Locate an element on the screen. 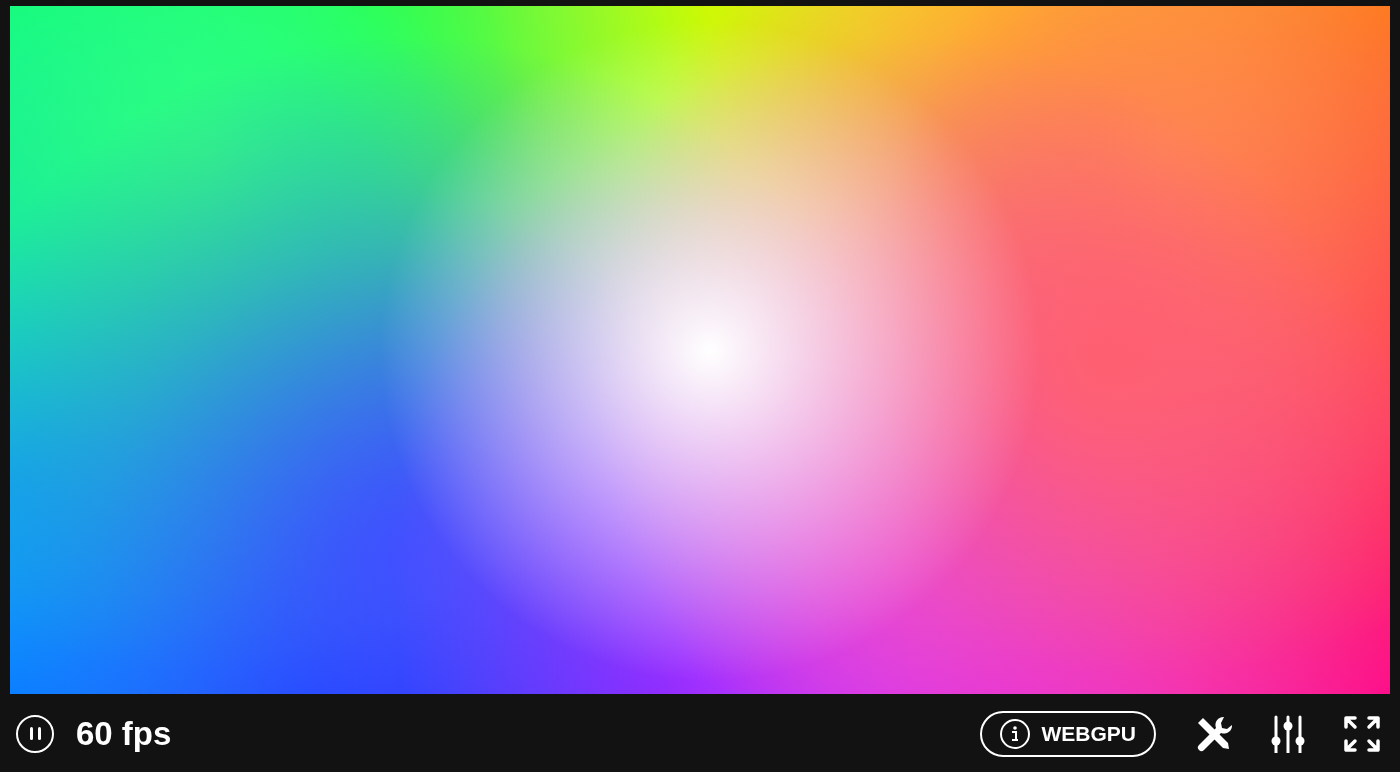 This screenshot has width=1400, height=772. fullscreen-icon is located at coordinates (1362, 733).